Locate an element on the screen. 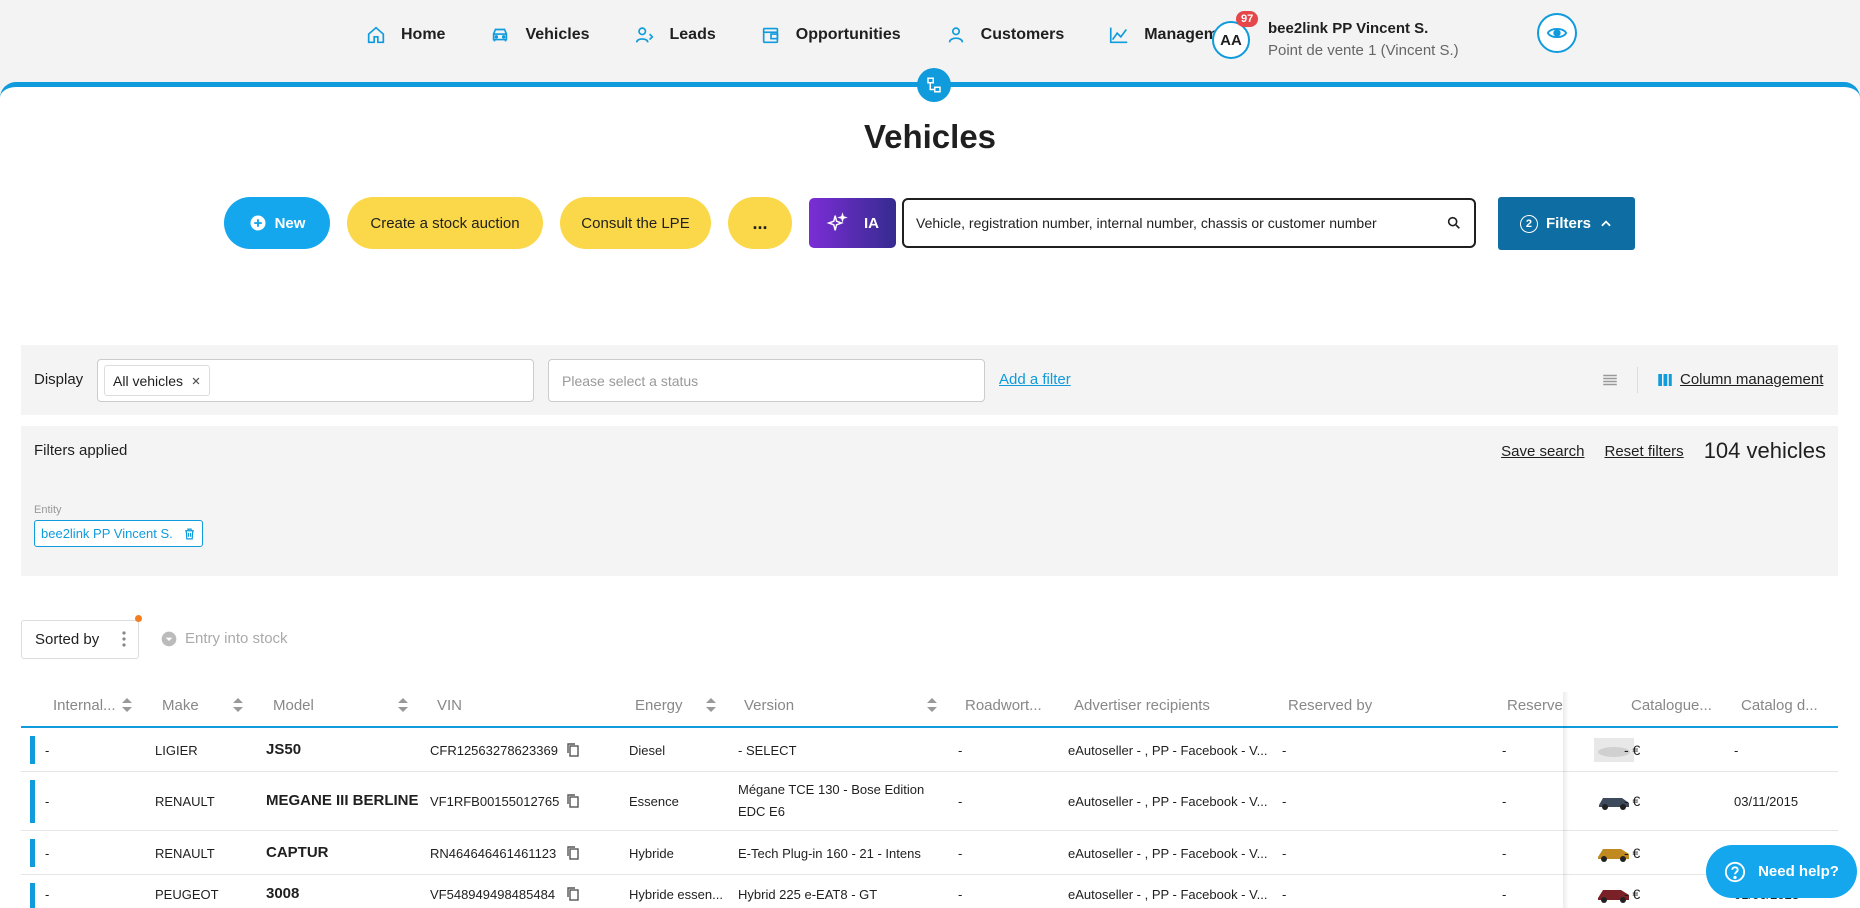 Image resolution: width=1860 pixels, height=908 pixels. display-label: Display is located at coordinates (59, 379).